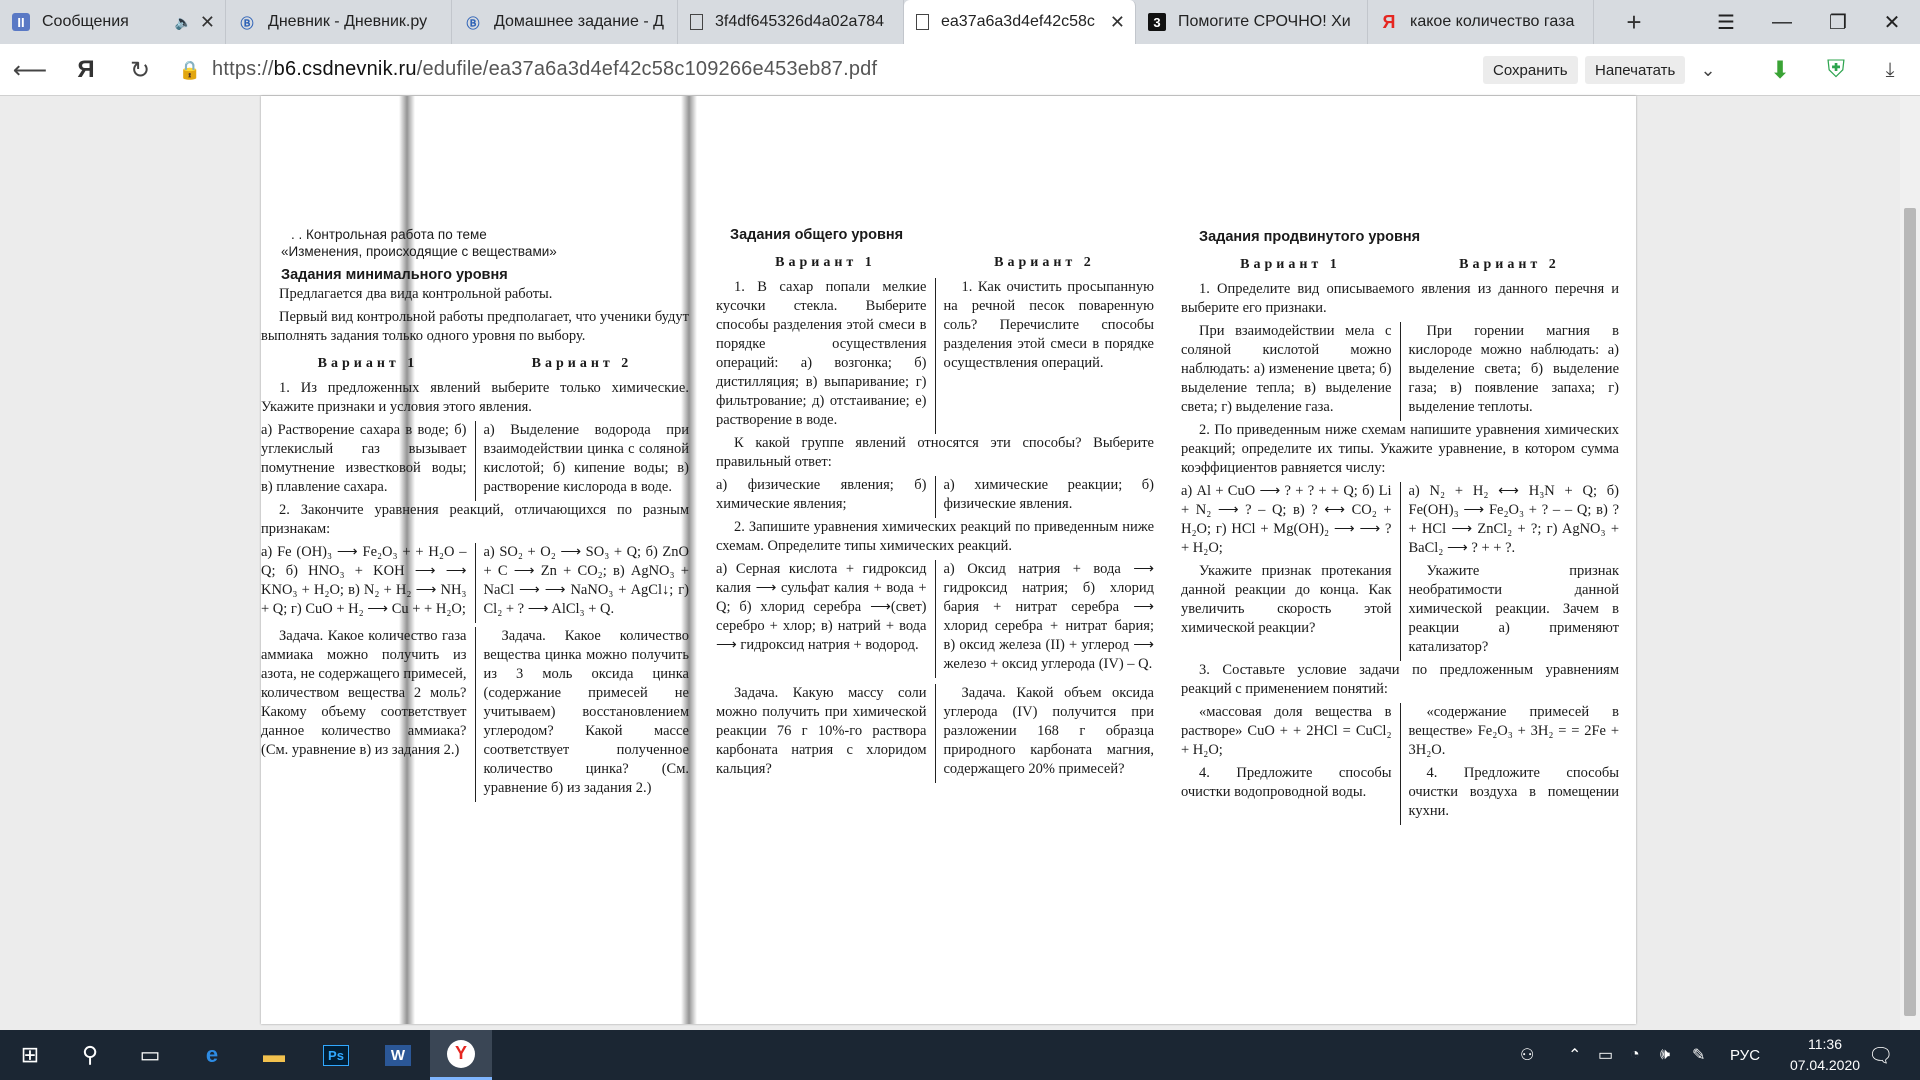 The image size is (1920, 1080). What do you see at coordinates (274, 1055) in the screenshot?
I see `file-explorer-icon: ▬` at bounding box center [274, 1055].